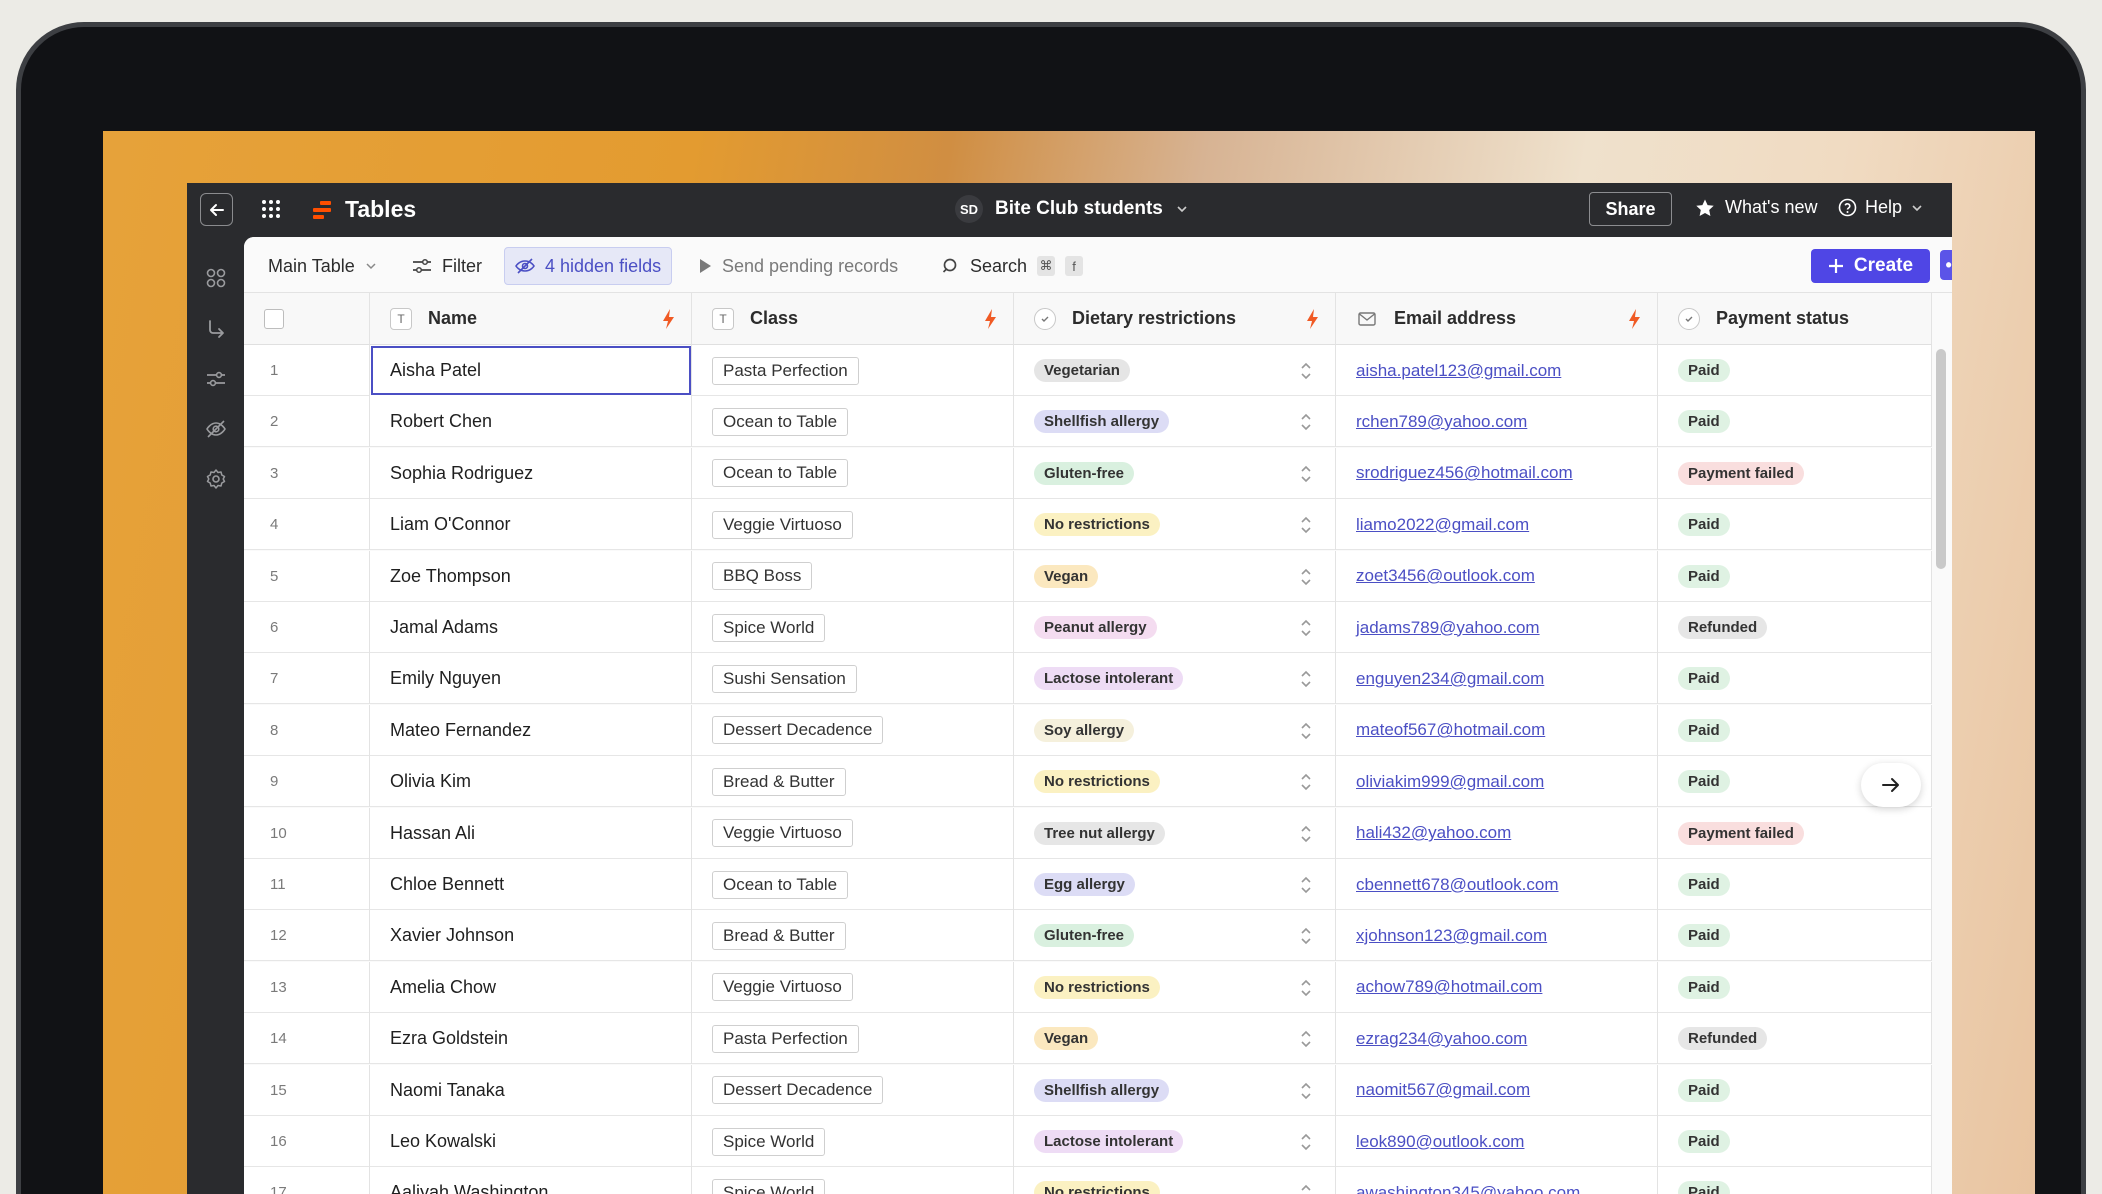  What do you see at coordinates (1497, 1039) in the screenshot?
I see `email-cell: ezrag234@yahoo.com` at bounding box center [1497, 1039].